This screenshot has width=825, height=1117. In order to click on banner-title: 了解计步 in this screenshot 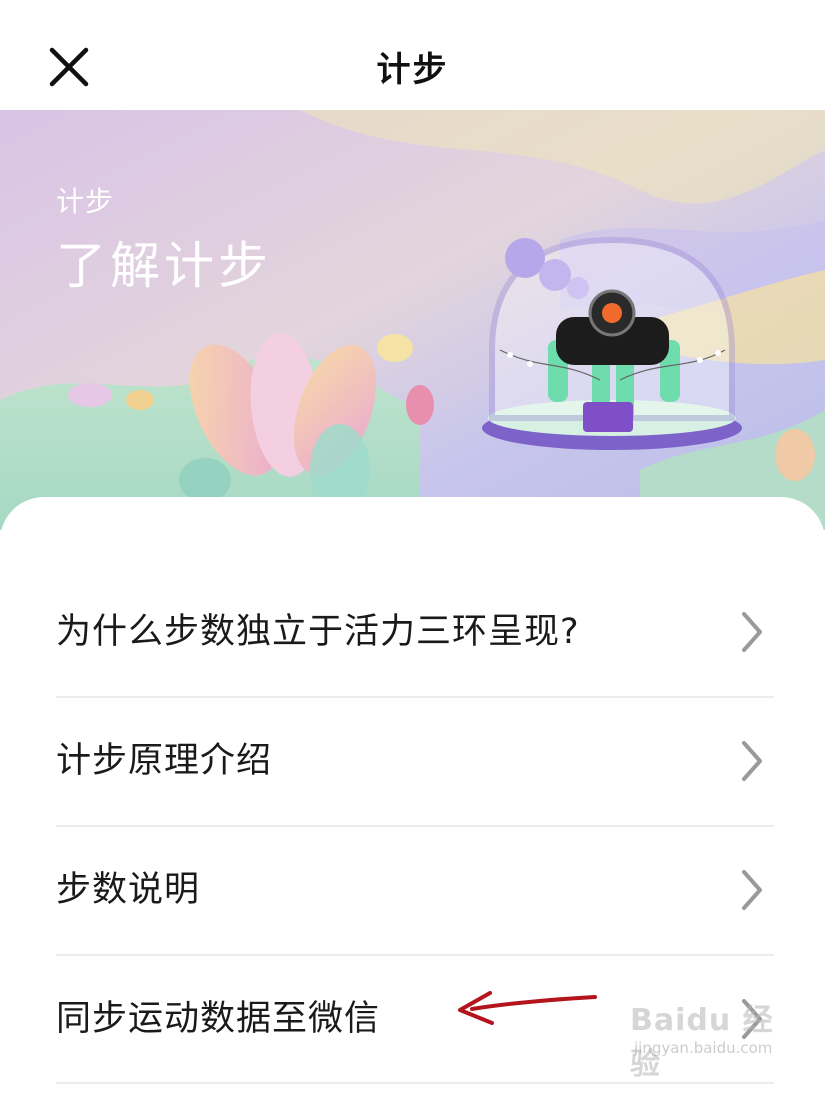, I will do `click(164, 266)`.